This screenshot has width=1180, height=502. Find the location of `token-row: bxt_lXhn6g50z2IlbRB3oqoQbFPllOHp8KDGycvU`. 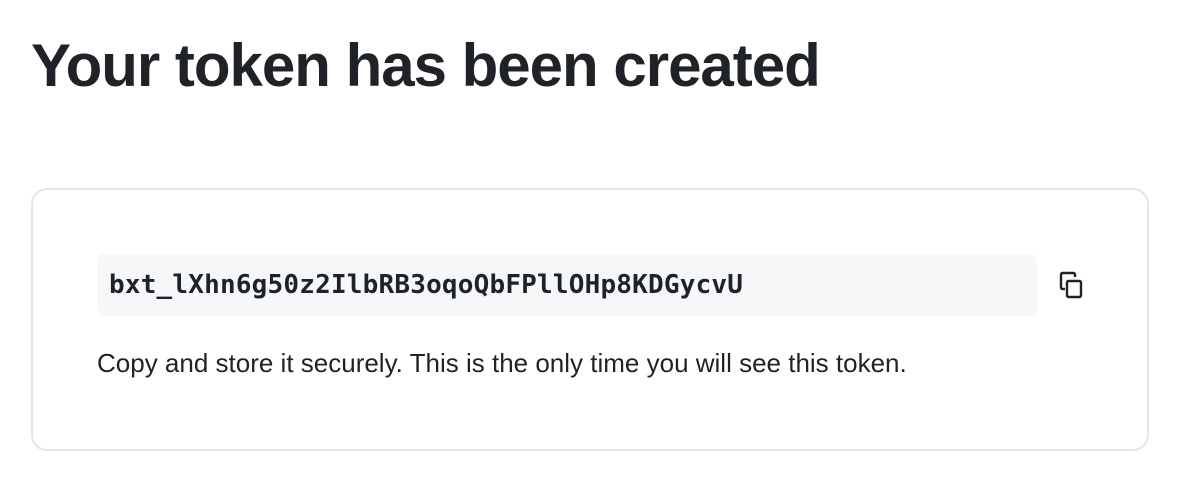

token-row: bxt_lXhn6g50z2IlbRB3oqoQbFPllOHp8KDGycvU is located at coordinates (597, 285).